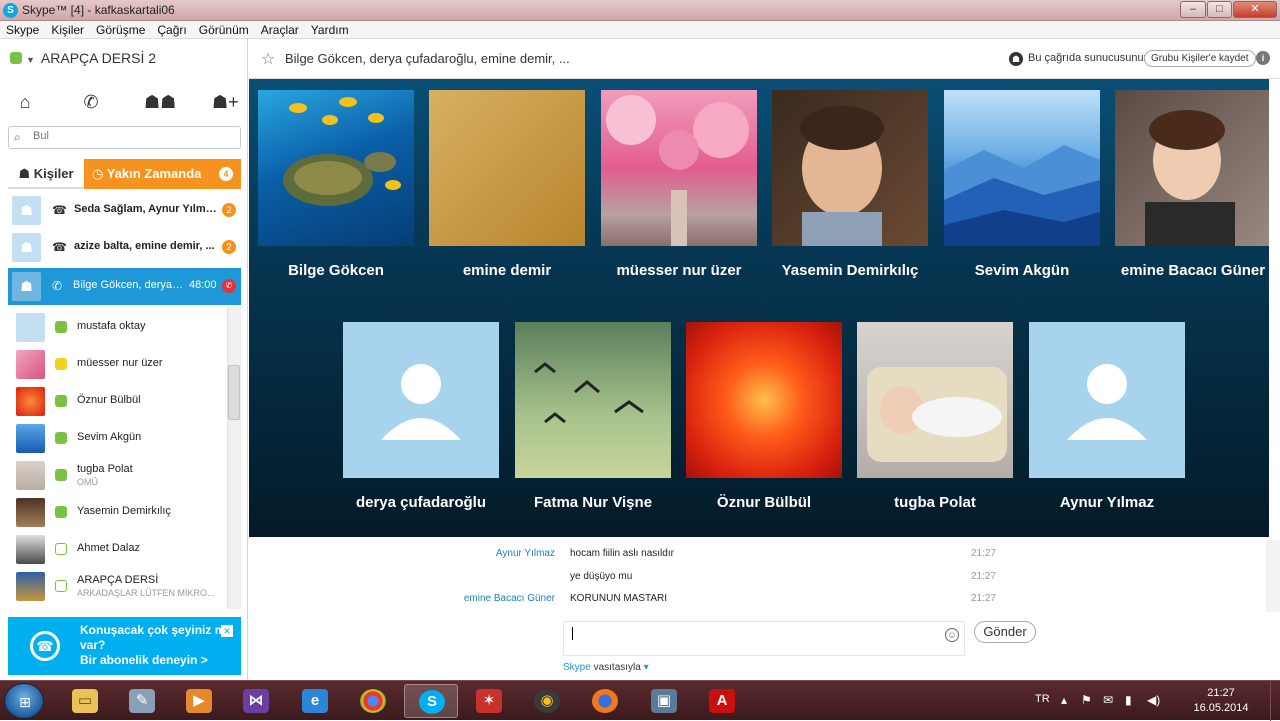  I want to click on acrobat-taskbar-button: A, so click(722, 701).